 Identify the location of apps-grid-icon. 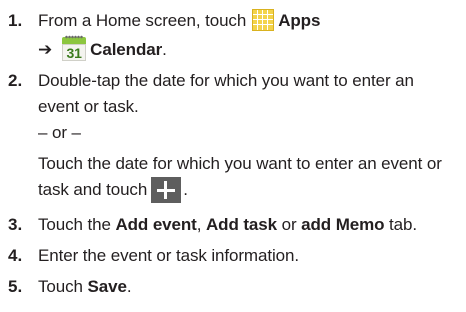
(263, 19).